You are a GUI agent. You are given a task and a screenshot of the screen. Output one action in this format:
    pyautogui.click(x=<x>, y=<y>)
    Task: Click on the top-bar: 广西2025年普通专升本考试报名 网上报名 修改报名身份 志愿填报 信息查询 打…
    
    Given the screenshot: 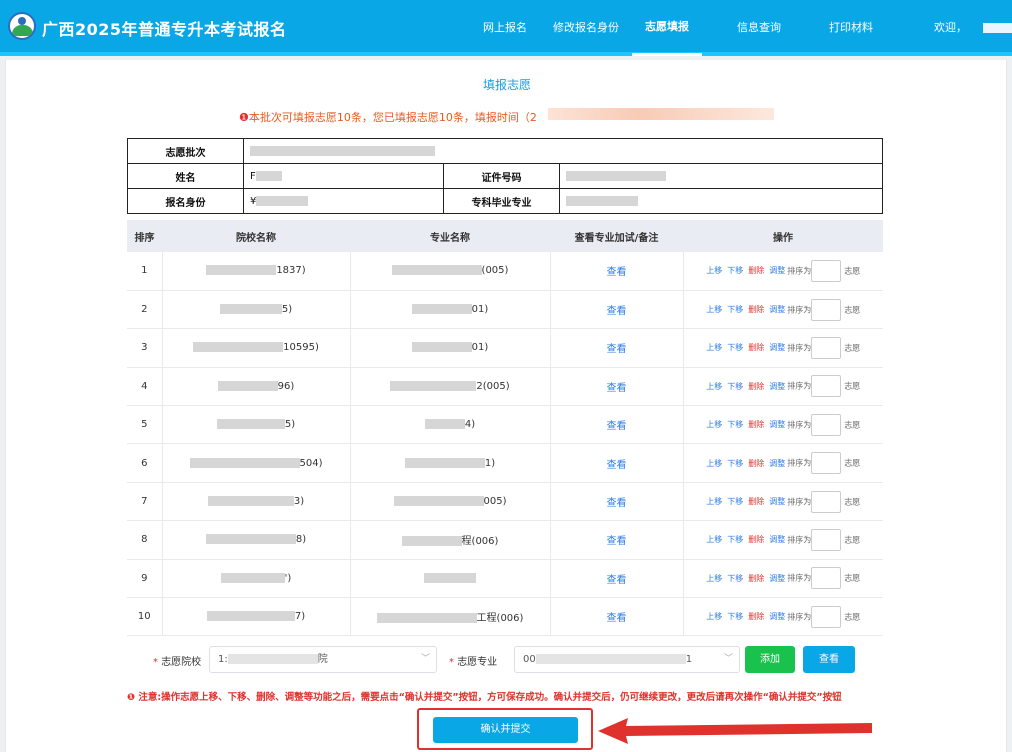 What is the action you would take?
    pyautogui.click(x=506, y=28)
    